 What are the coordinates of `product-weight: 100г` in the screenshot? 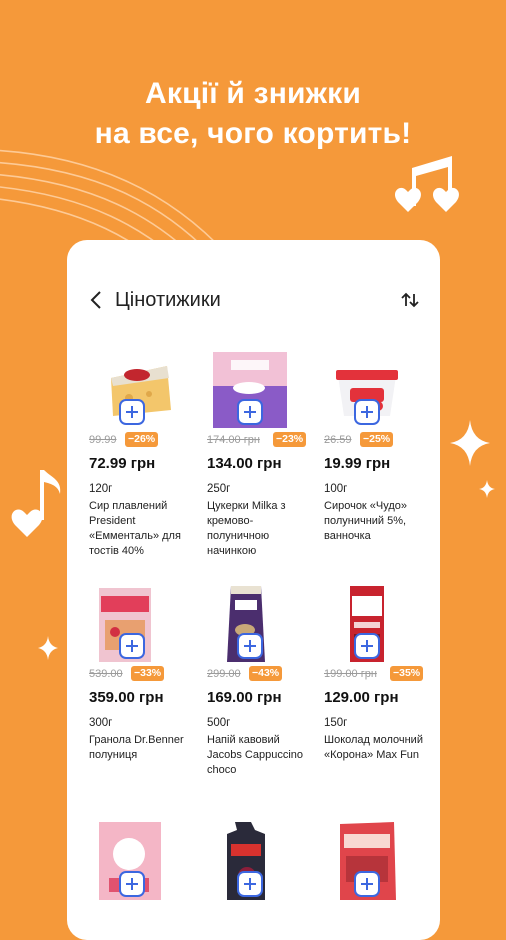 It's located at (336, 489).